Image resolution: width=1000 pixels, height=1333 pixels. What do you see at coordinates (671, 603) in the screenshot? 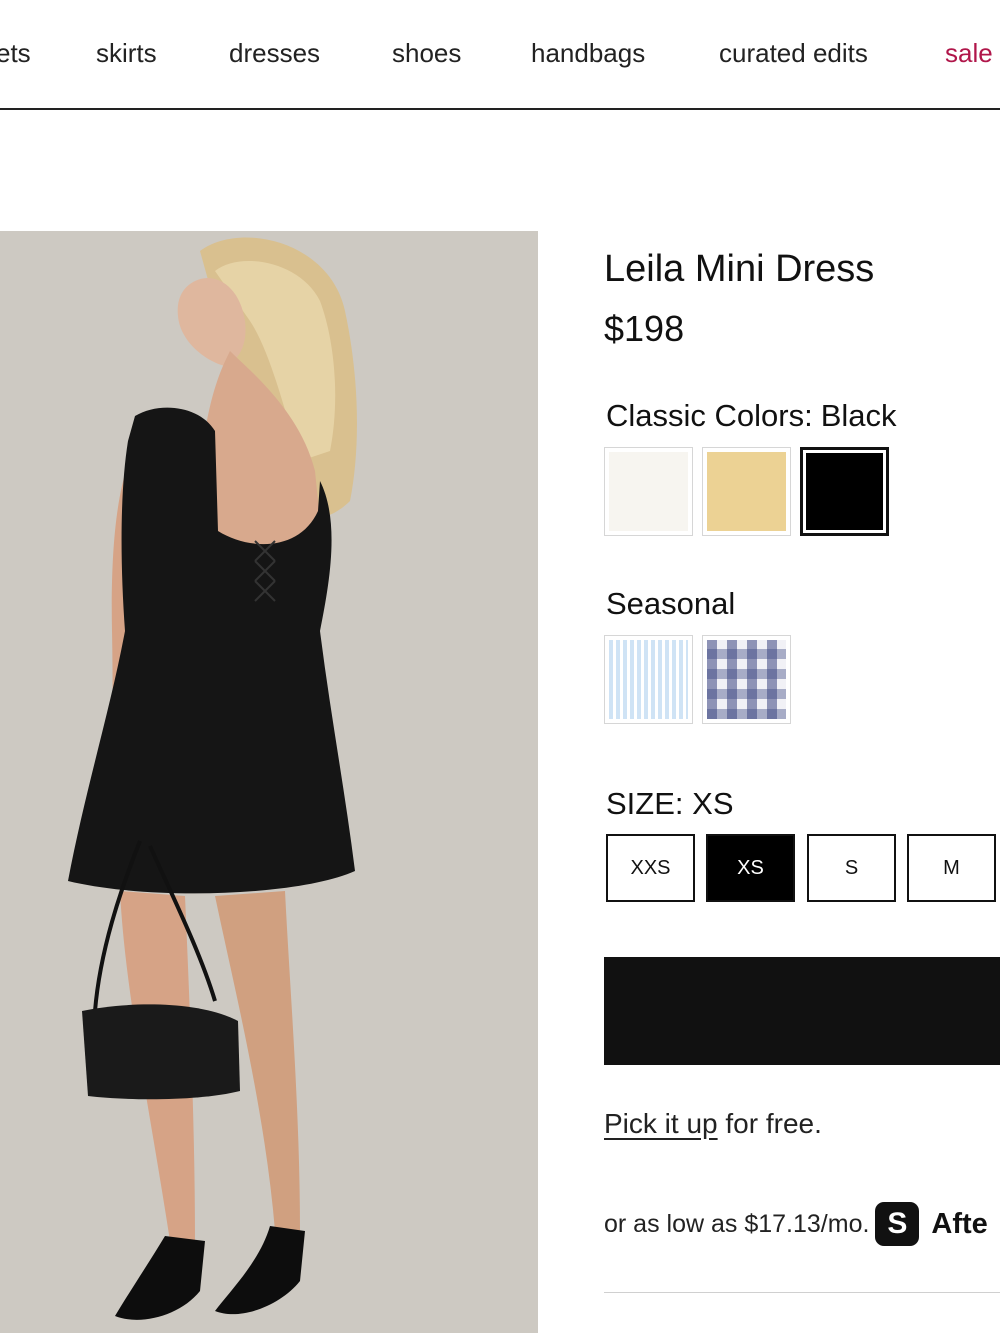
I see `seasonal-label: Seasonal` at bounding box center [671, 603].